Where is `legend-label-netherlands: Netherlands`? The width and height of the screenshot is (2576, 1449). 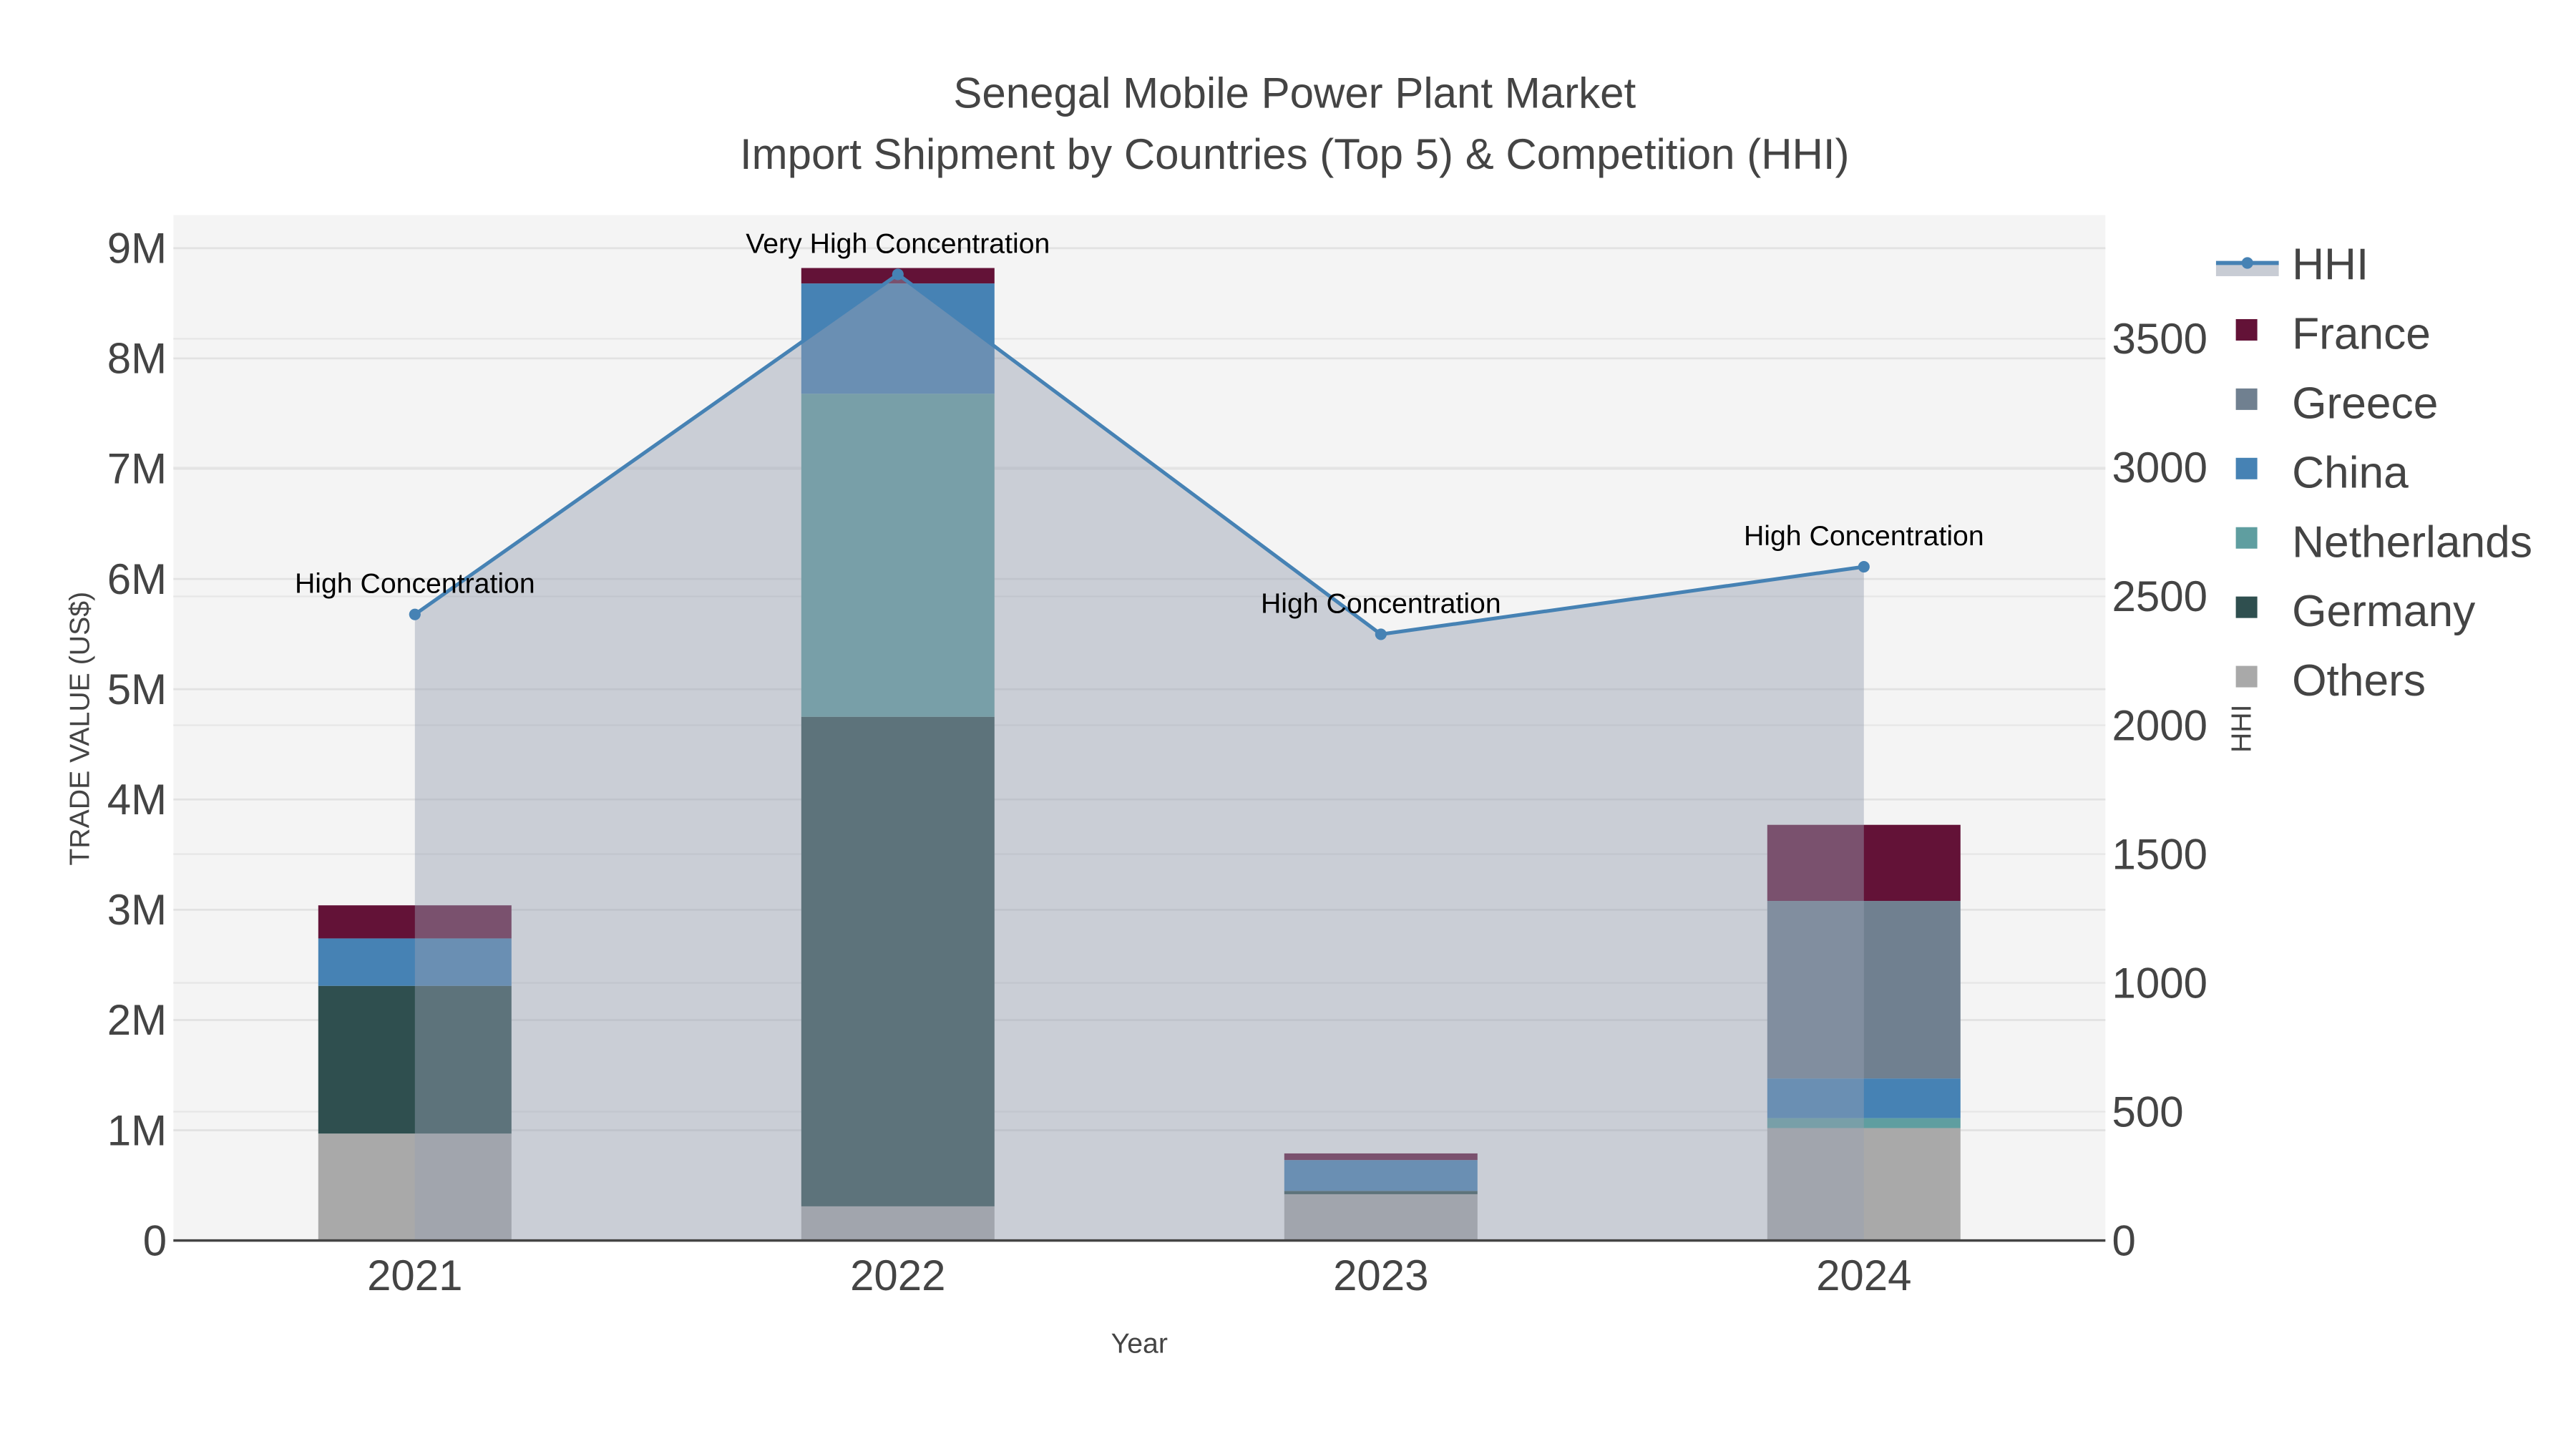
legend-label-netherlands: Netherlands is located at coordinates (2412, 542).